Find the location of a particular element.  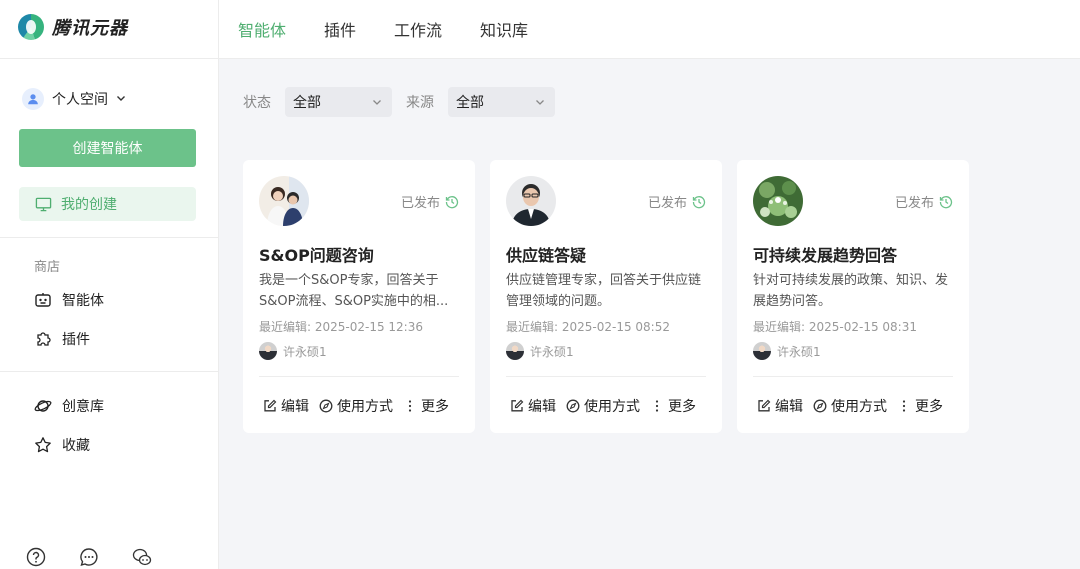

agent-title: 供应链答疑 is located at coordinates (546, 255).